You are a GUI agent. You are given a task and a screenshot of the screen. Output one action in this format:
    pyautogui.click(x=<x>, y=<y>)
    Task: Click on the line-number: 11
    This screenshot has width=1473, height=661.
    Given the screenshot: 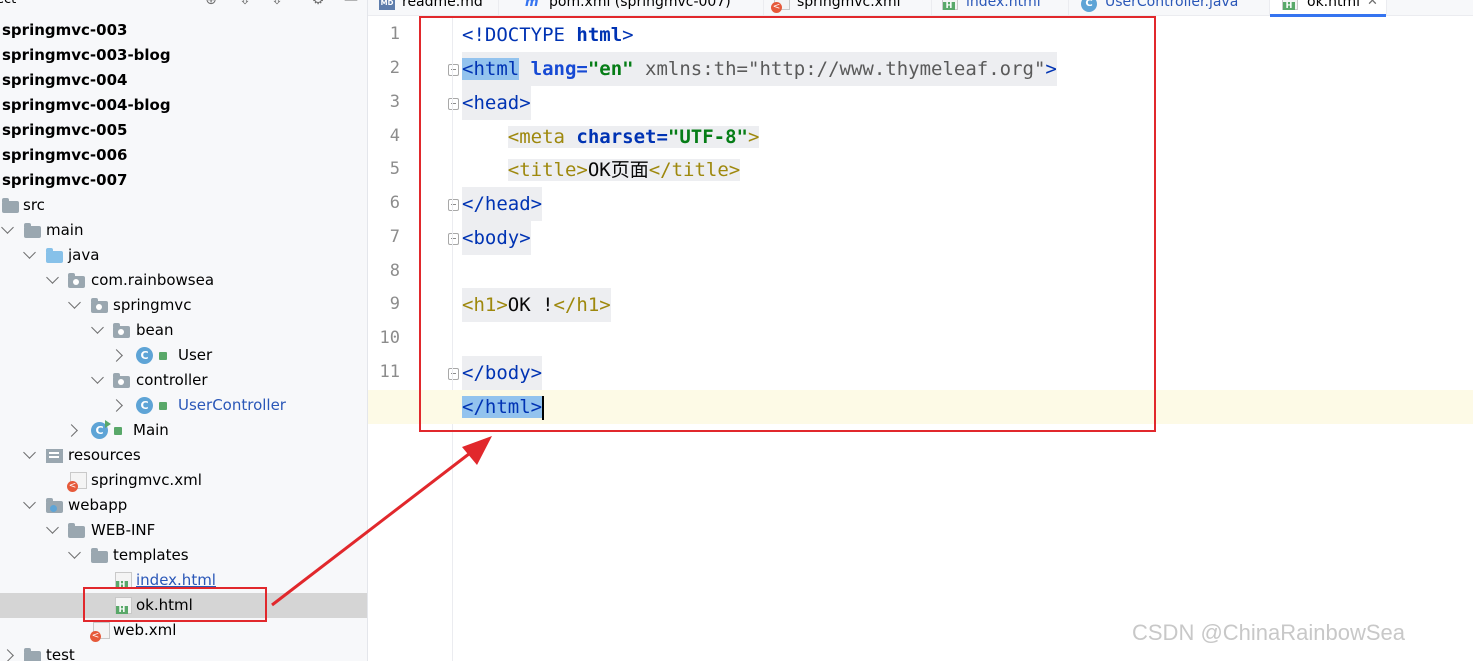 What is the action you would take?
    pyautogui.click(x=389, y=372)
    